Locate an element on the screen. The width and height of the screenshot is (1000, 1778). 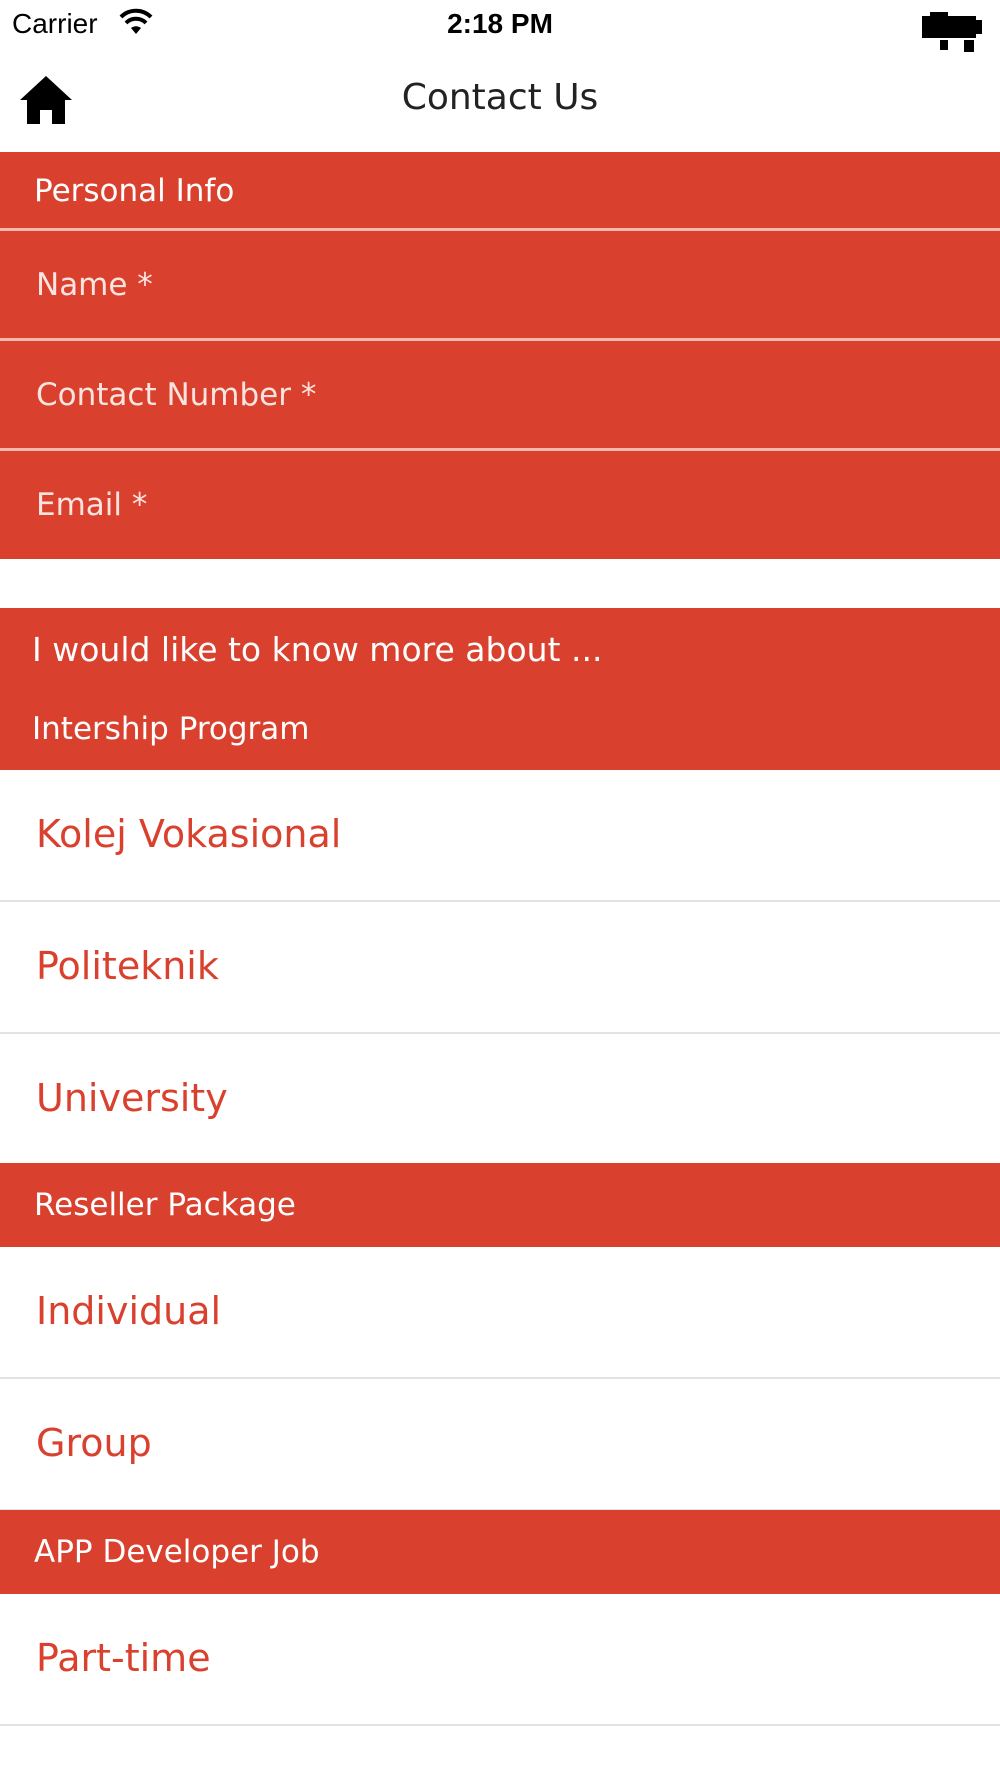
battery-icon is located at coordinates (952, 32).